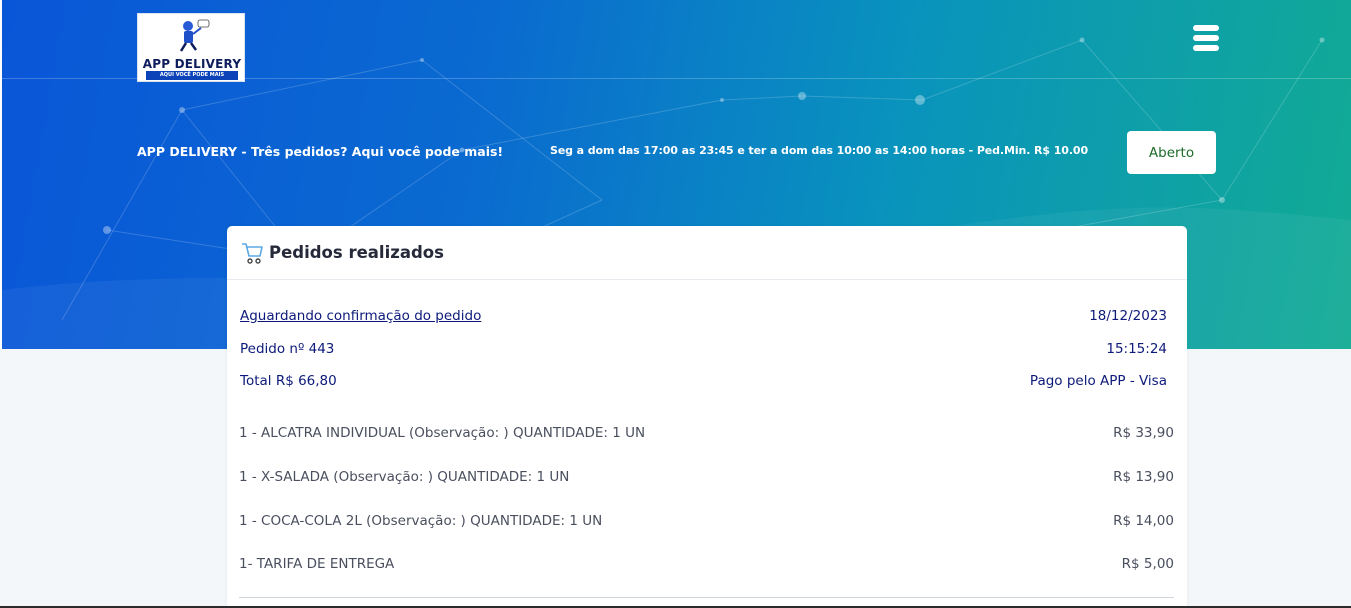 The image size is (1351, 608). I want to click on order-item-price: R$ 13,90, so click(1143, 477).